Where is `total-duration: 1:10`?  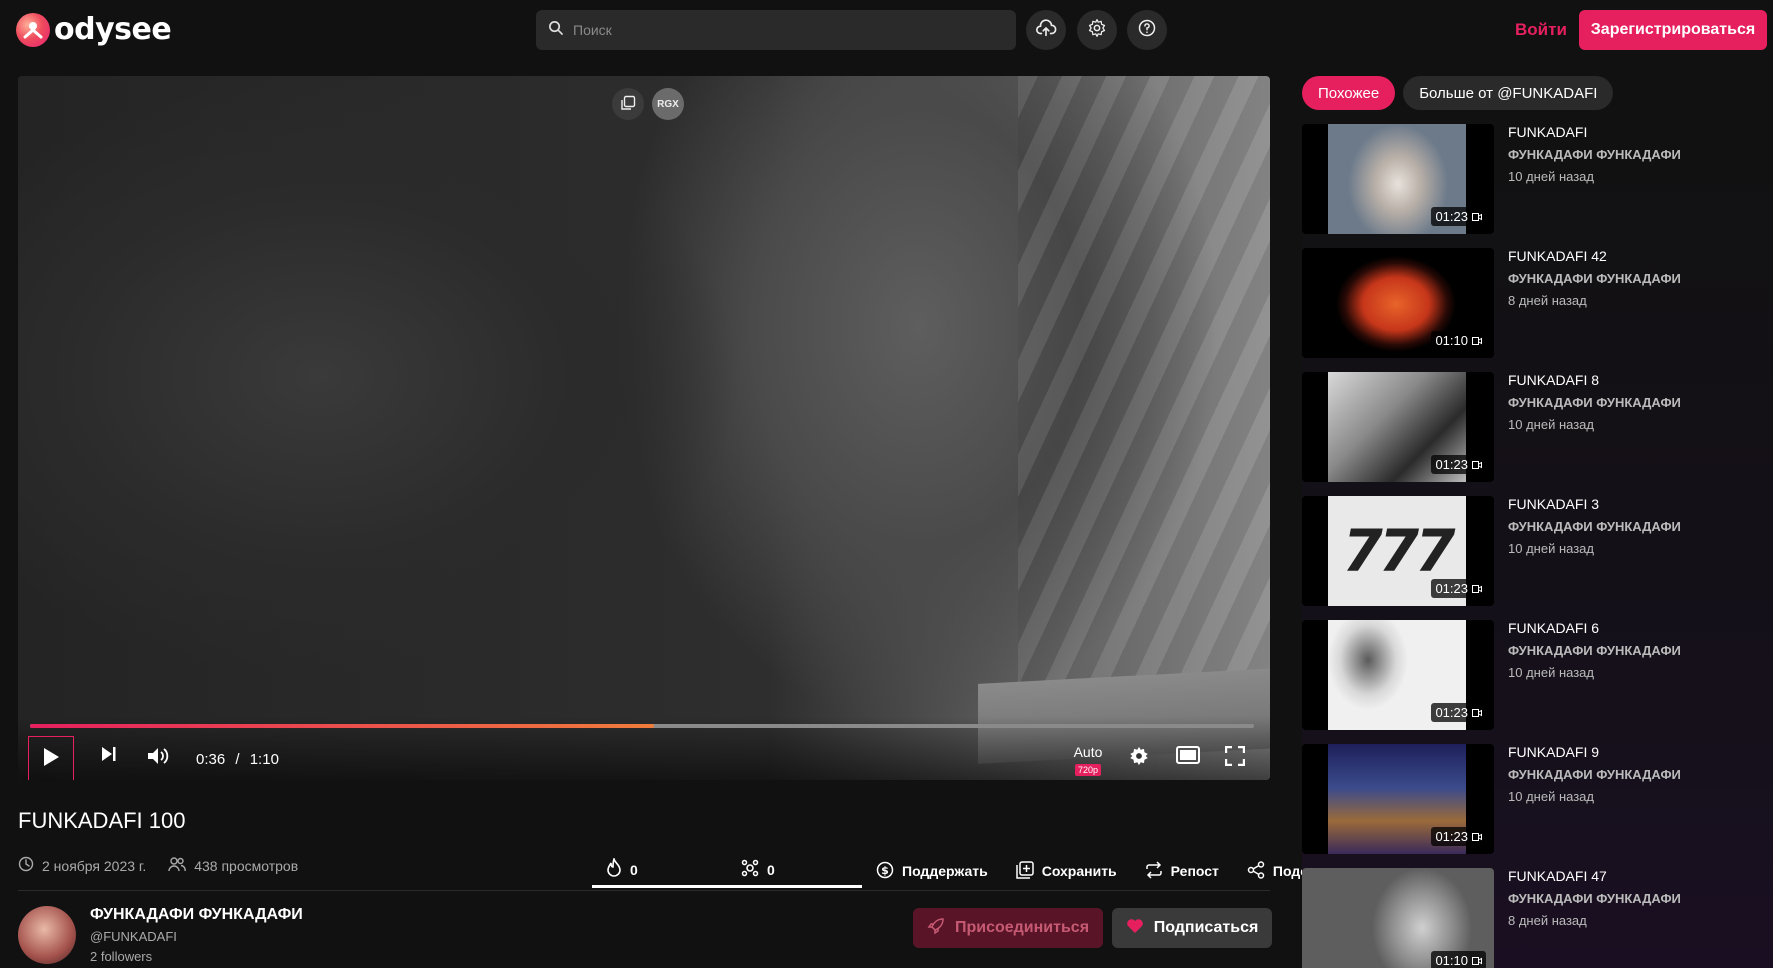
total-duration: 1:10 is located at coordinates (264, 759).